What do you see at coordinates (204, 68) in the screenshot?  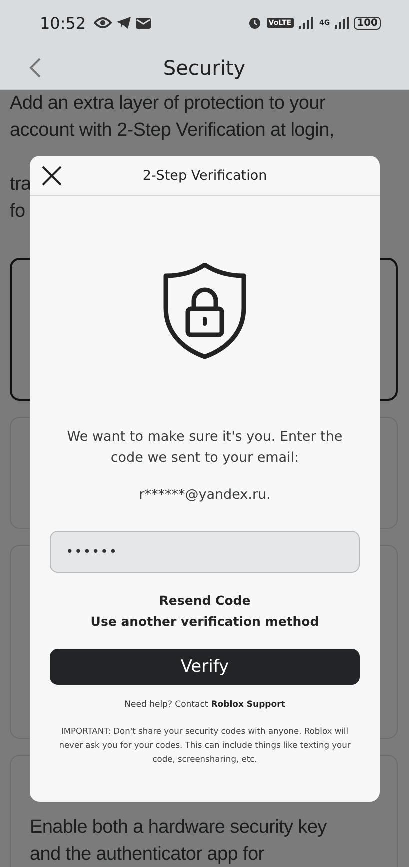 I see `page-title: Security` at bounding box center [204, 68].